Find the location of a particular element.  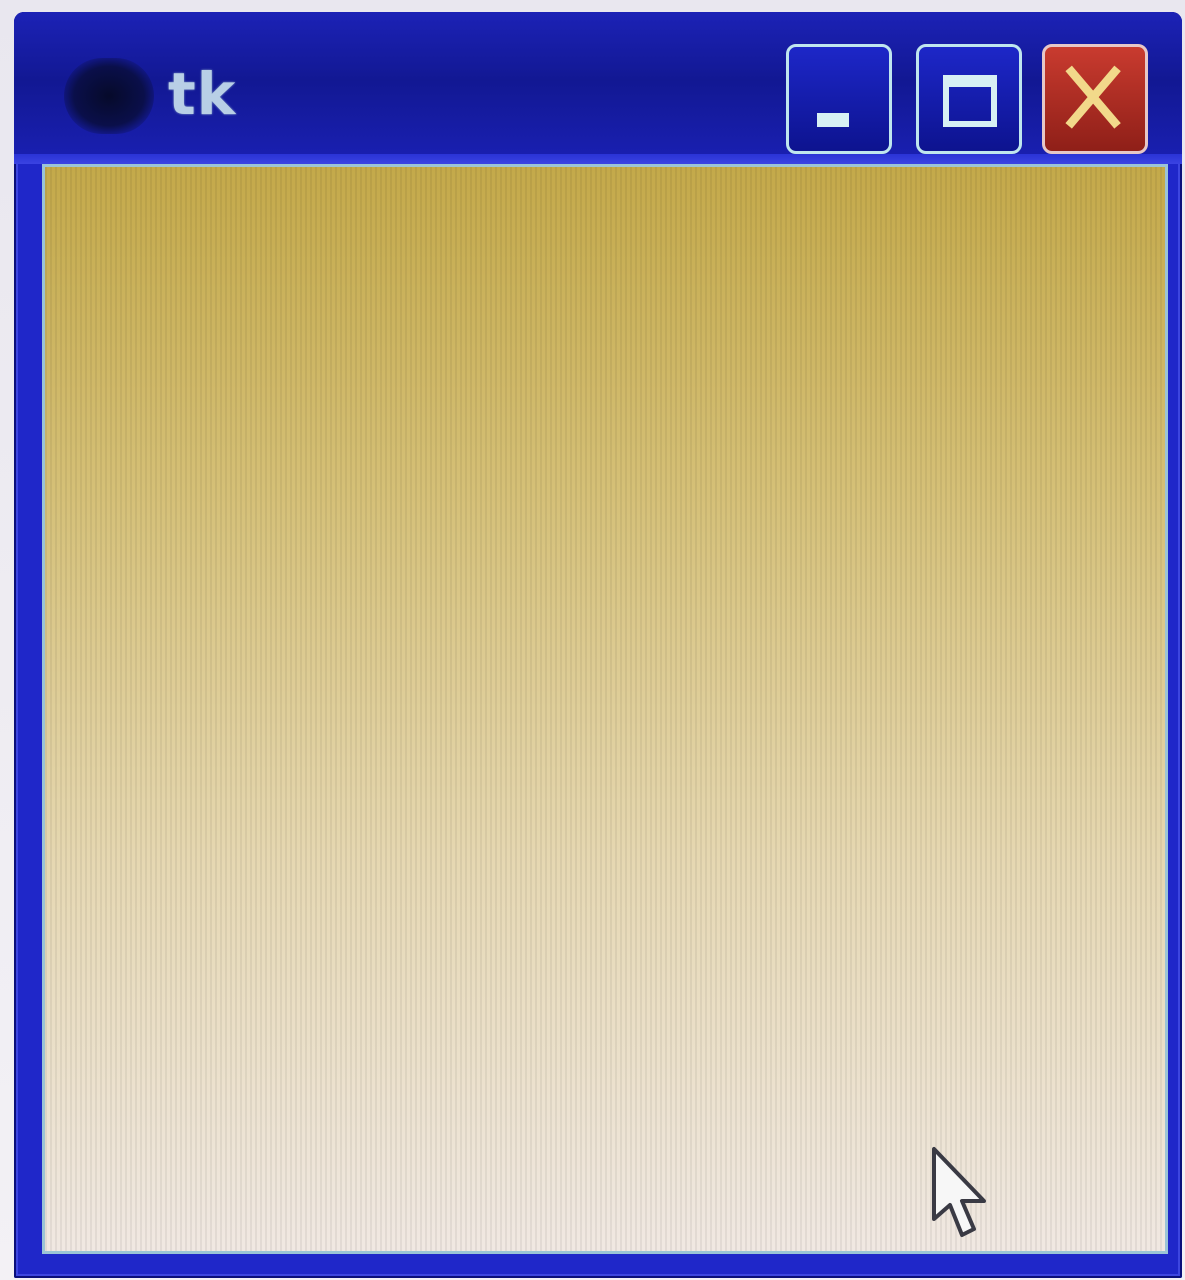

tk-app-icon is located at coordinates (109, 96).